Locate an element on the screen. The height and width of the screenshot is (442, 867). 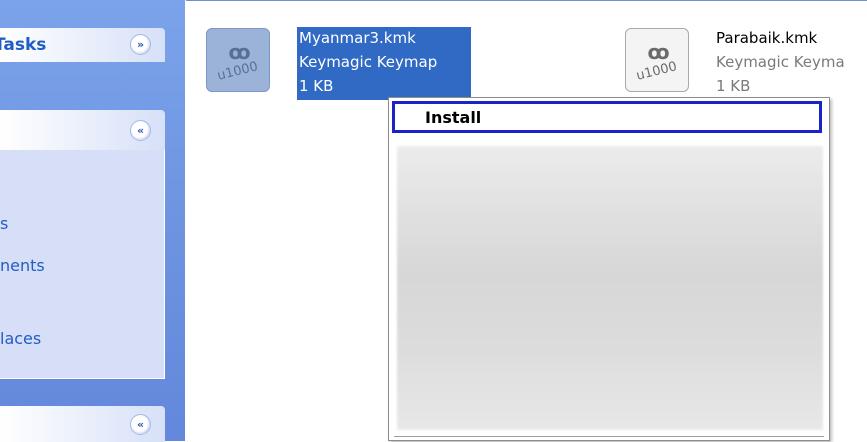
menu-separator is located at coordinates (609, 436).